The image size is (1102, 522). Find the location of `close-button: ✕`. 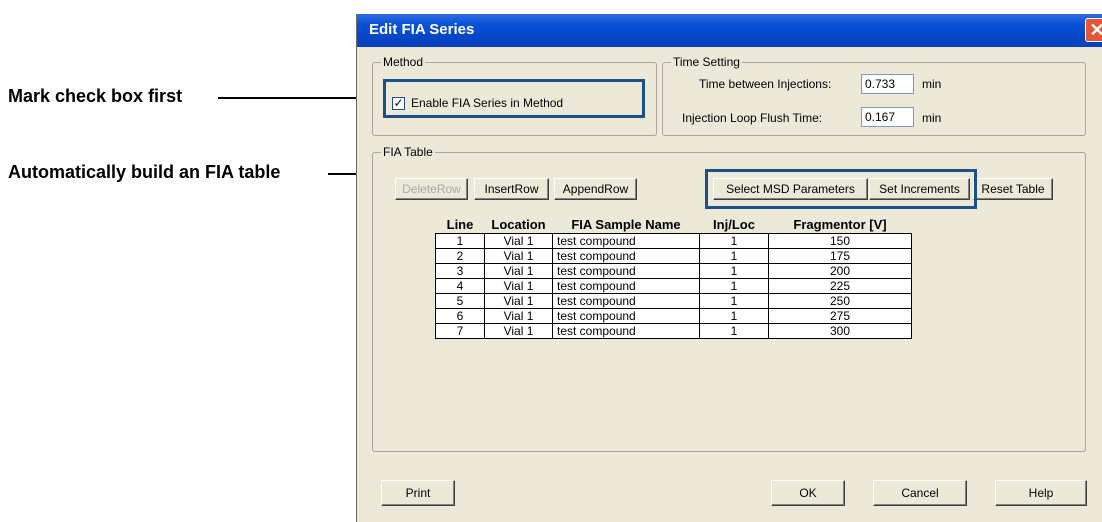

close-button: ✕ is located at coordinates (1093, 30).